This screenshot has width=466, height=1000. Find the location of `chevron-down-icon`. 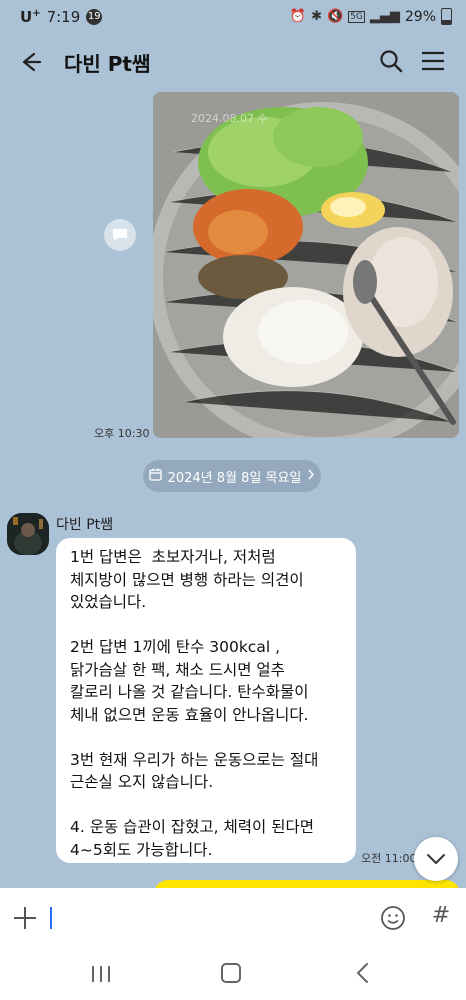

chevron-down-icon is located at coordinates (436, 859).